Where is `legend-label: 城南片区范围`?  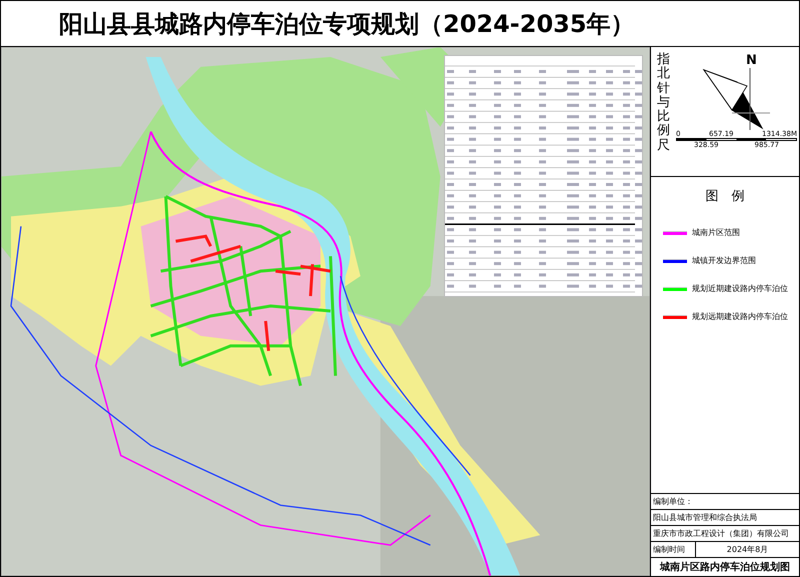
legend-label: 城南片区范围 is located at coordinates (716, 232).